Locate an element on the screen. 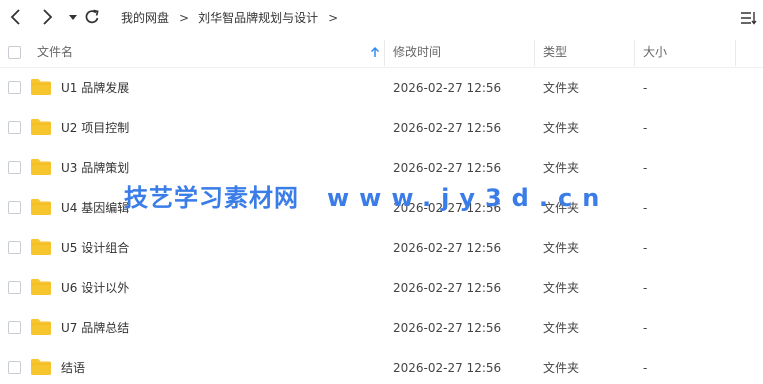 This screenshot has width=763, height=384. column-type-header: 类型 is located at coordinates (555, 52).